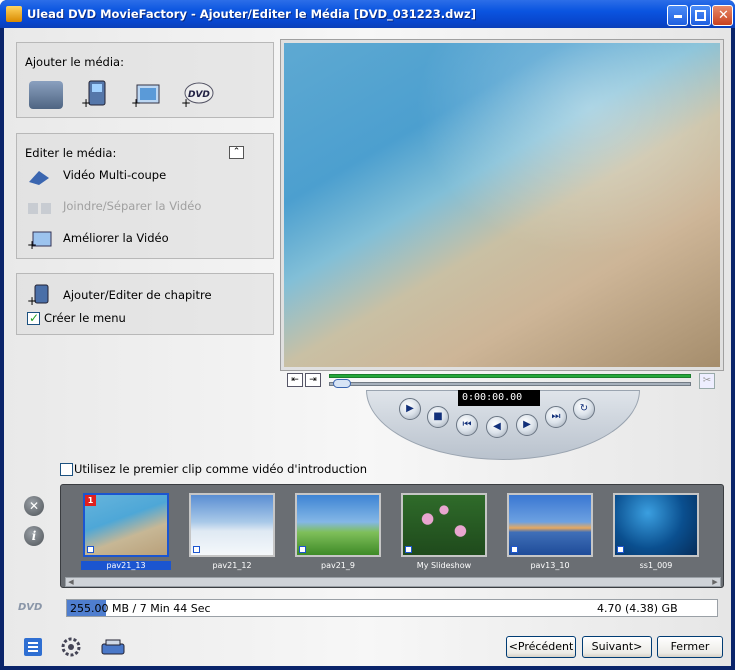 Image resolution: width=735 pixels, height=670 pixels. What do you see at coordinates (656, 565) in the screenshot?
I see `clip-label-6: ss1_009` at bounding box center [656, 565].